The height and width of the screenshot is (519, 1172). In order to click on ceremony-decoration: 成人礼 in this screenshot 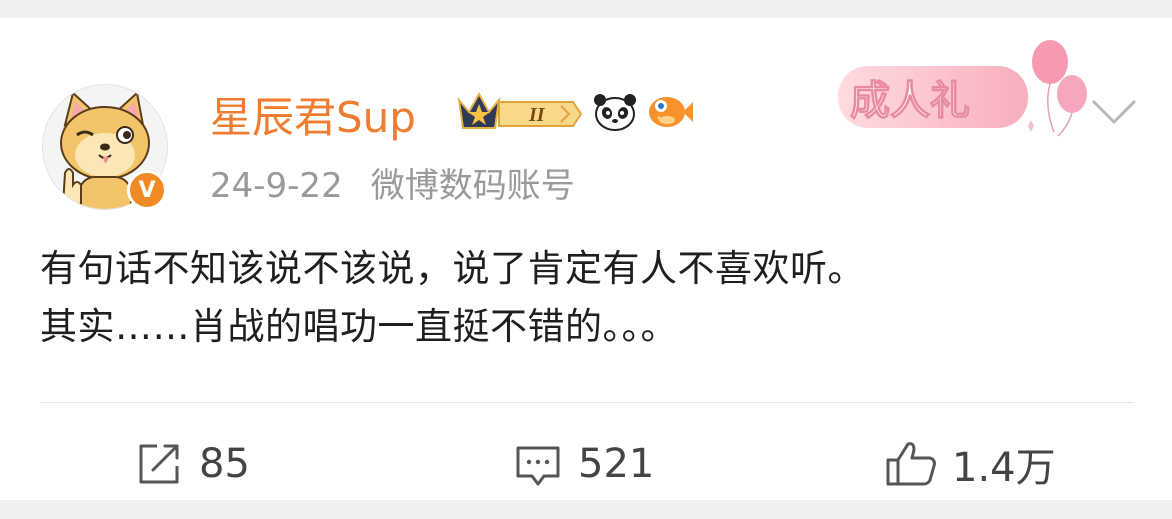, I will do `click(967, 91)`.